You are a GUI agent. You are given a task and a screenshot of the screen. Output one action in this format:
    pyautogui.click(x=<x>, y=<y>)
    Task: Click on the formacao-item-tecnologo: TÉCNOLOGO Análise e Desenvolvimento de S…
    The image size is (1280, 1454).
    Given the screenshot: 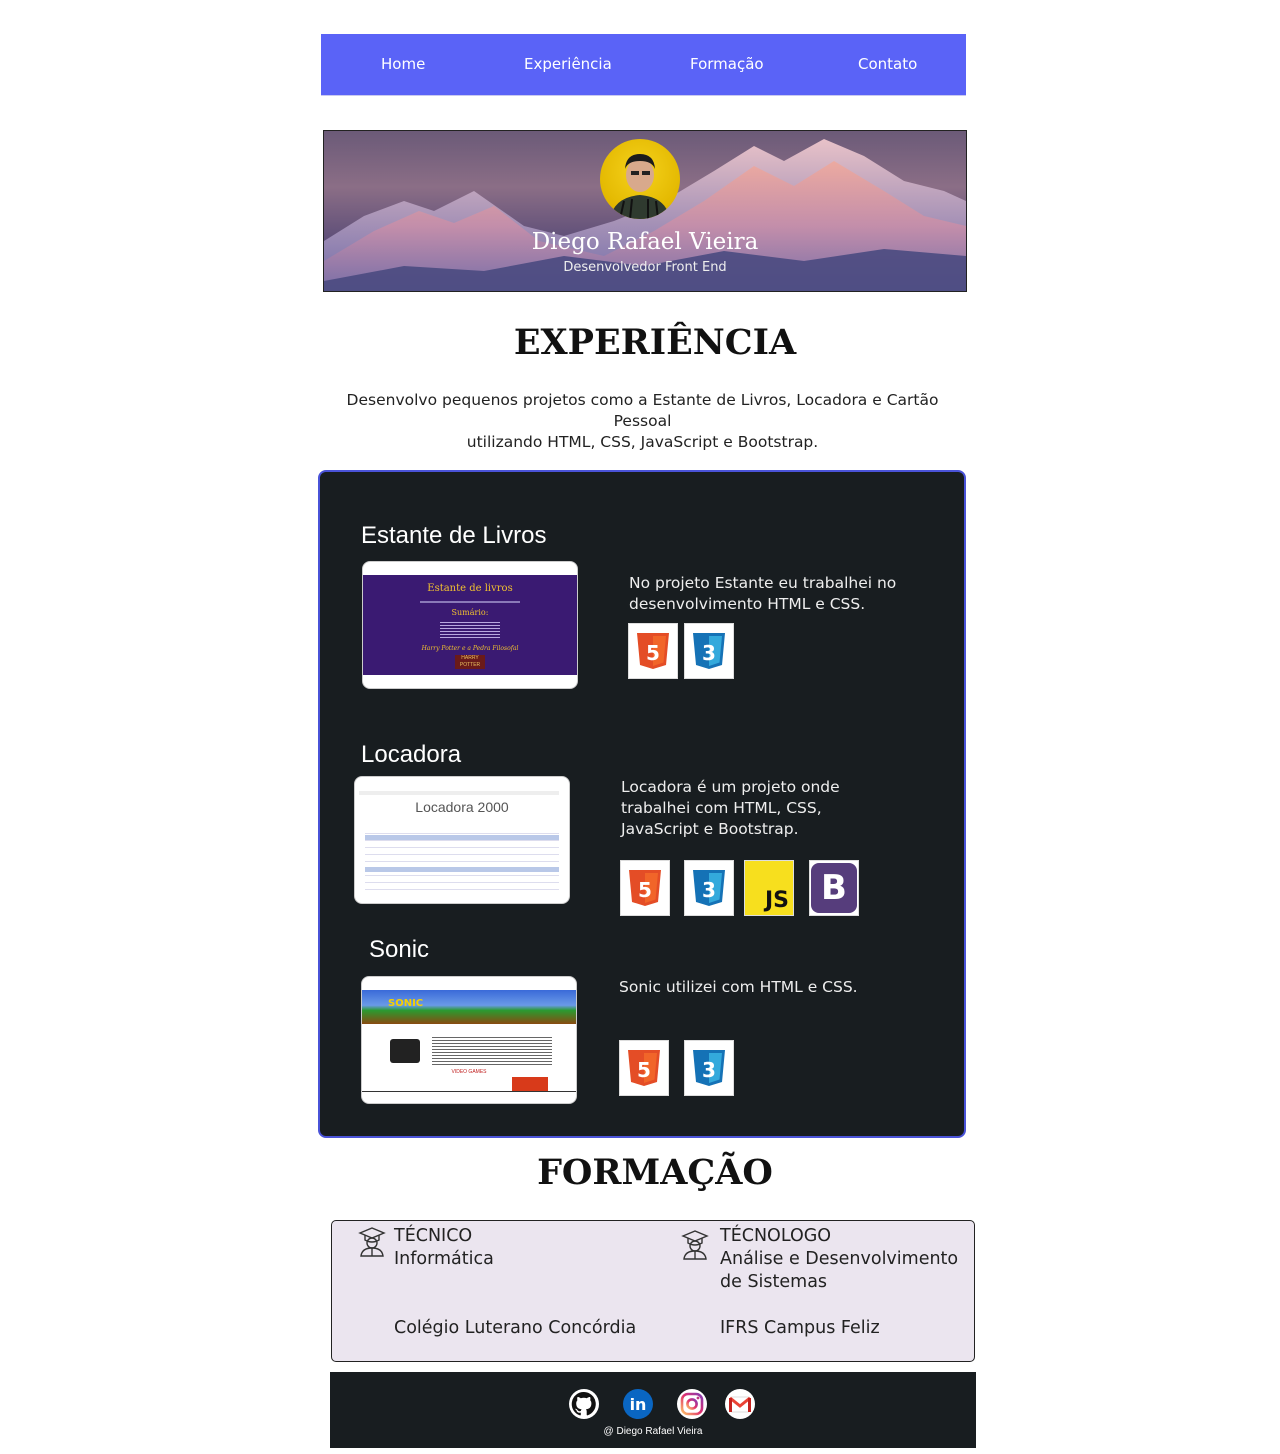 What is the action you would take?
    pyautogui.click(x=839, y=1259)
    